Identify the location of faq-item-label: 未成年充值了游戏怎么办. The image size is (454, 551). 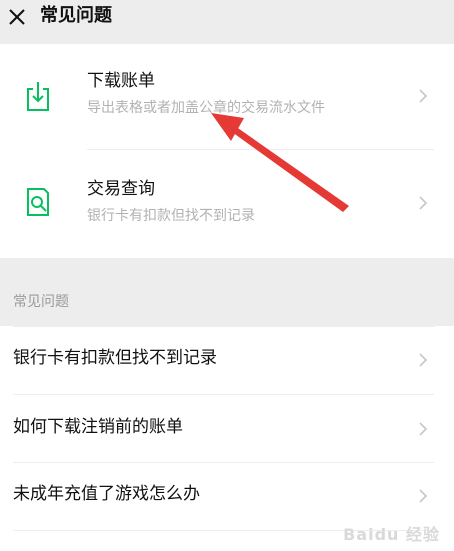
(106, 494).